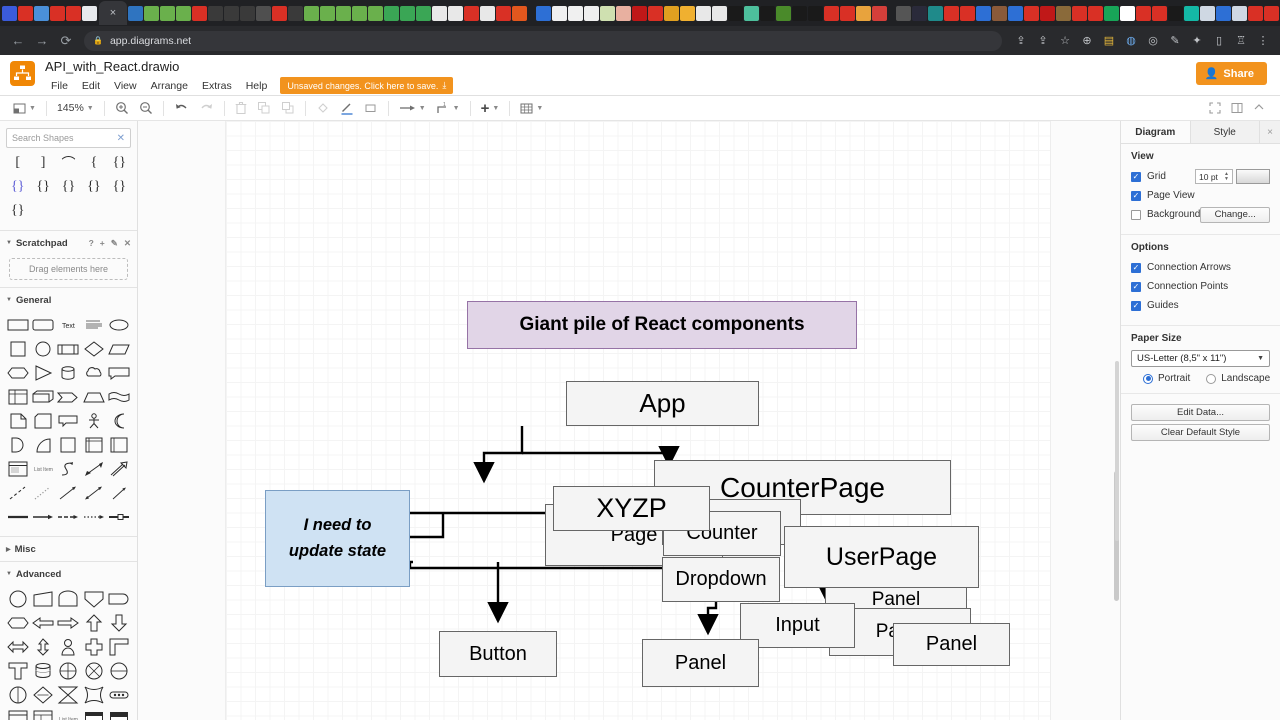 The image size is (1280, 720). What do you see at coordinates (68, 493) in the screenshot?
I see `shape-line-arrow` at bounding box center [68, 493].